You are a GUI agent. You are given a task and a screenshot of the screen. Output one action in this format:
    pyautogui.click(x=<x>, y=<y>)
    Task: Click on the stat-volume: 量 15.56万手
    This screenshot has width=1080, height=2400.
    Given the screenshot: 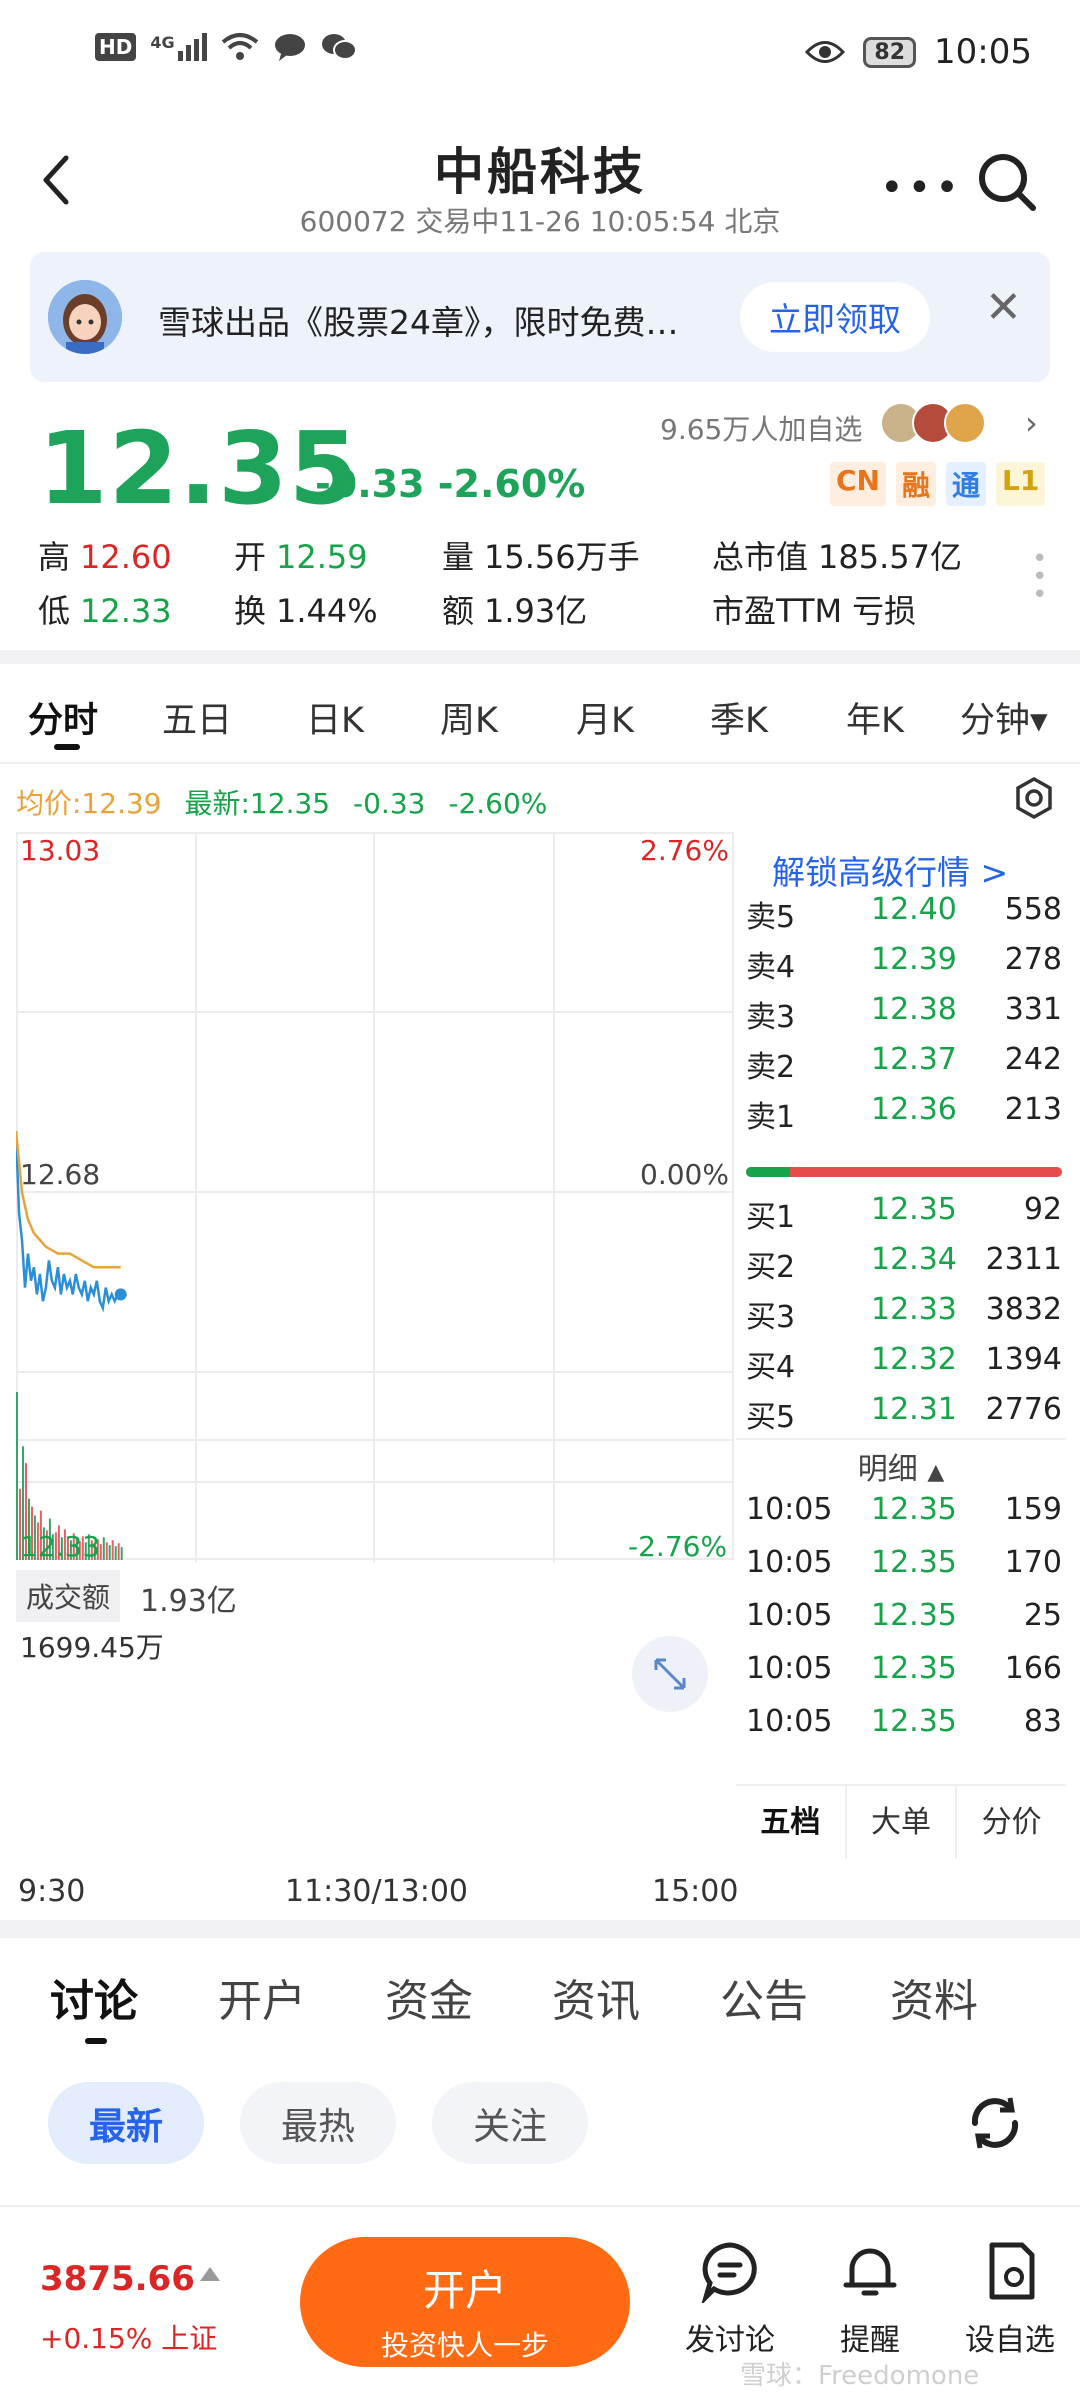 What is the action you would take?
    pyautogui.click(x=541, y=557)
    